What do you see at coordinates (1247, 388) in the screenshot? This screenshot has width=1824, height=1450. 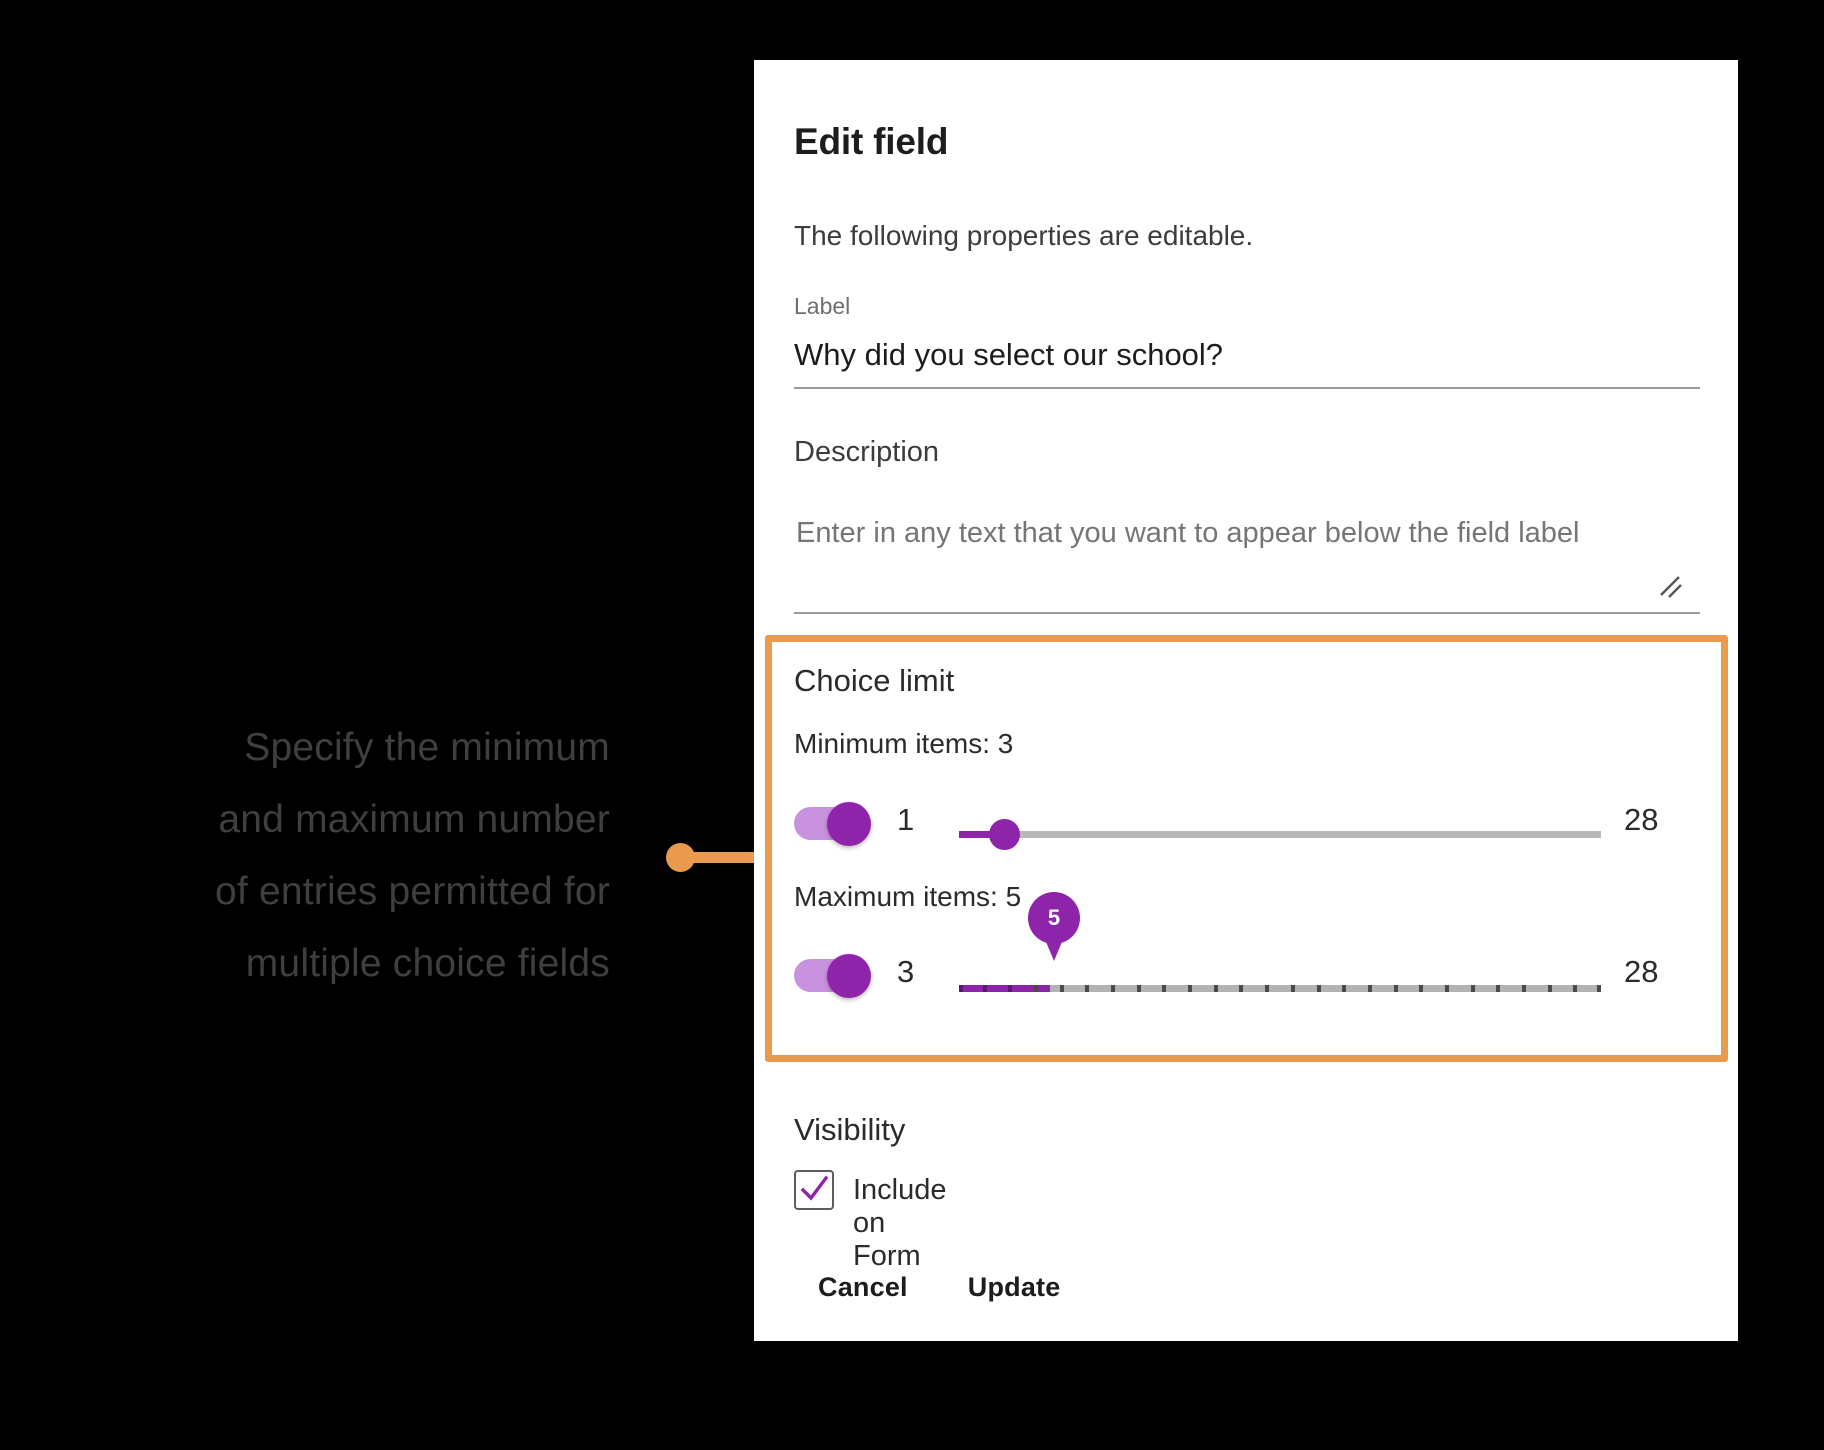 I see `label-input-underline` at bounding box center [1247, 388].